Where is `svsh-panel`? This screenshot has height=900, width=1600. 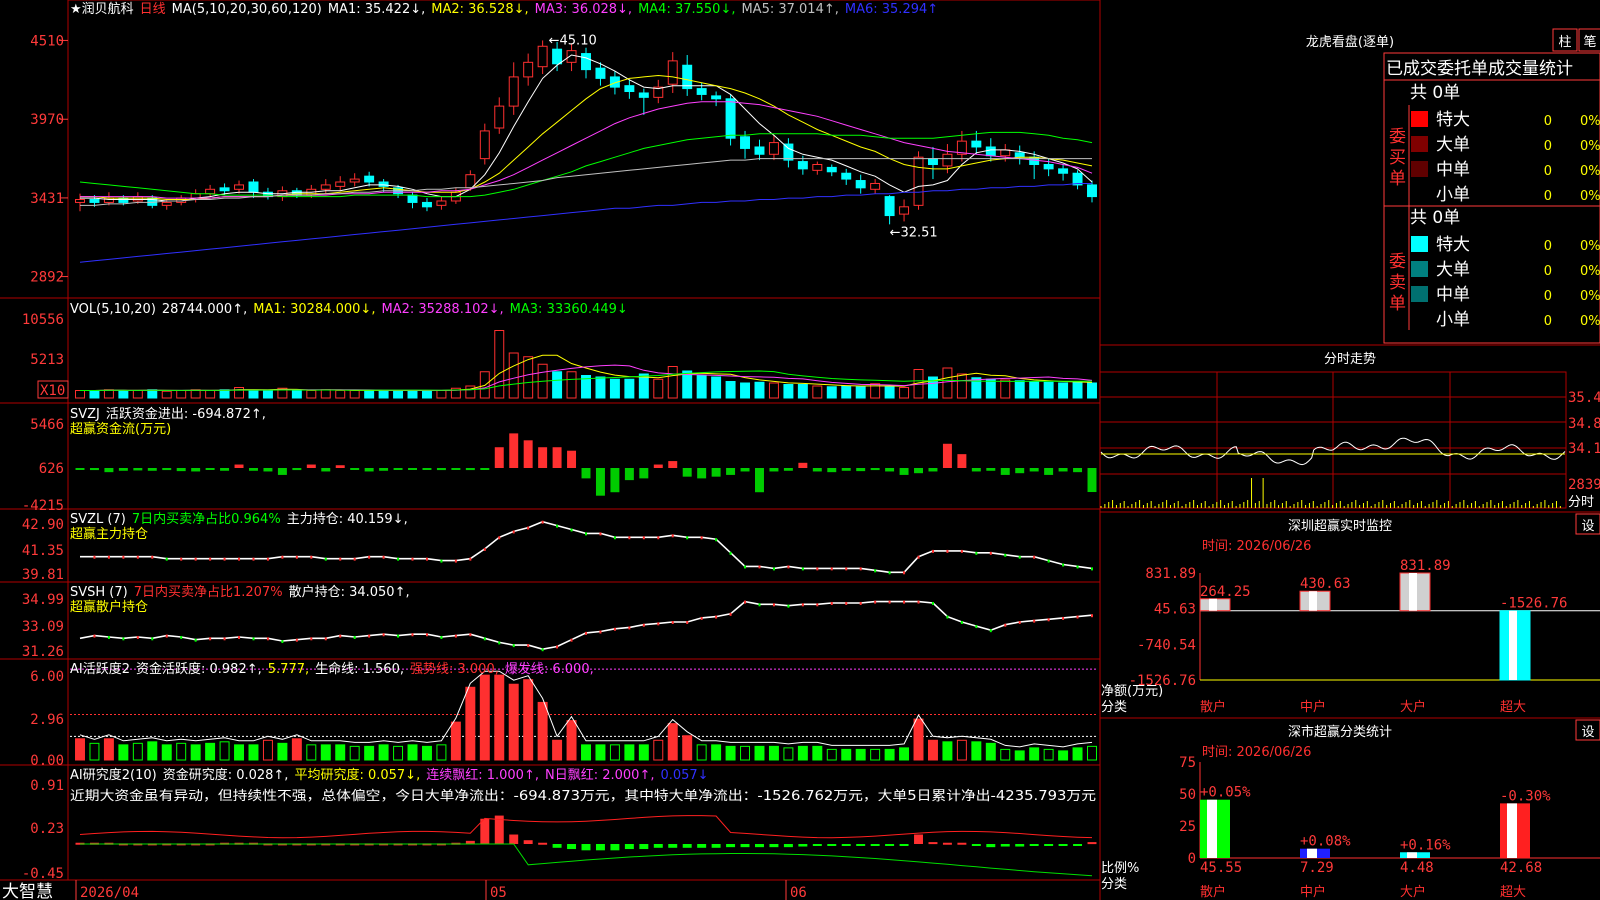 svsh-panel is located at coordinates (586, 626).